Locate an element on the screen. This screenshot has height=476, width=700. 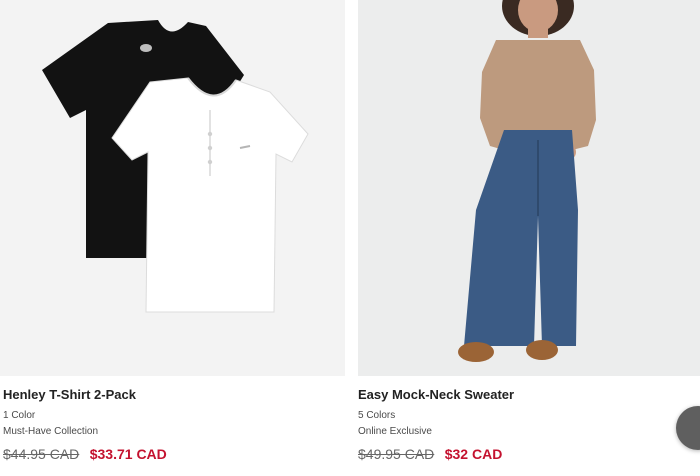
price-row: $49.95 CAD $32 CAD is located at coordinates (436, 455).